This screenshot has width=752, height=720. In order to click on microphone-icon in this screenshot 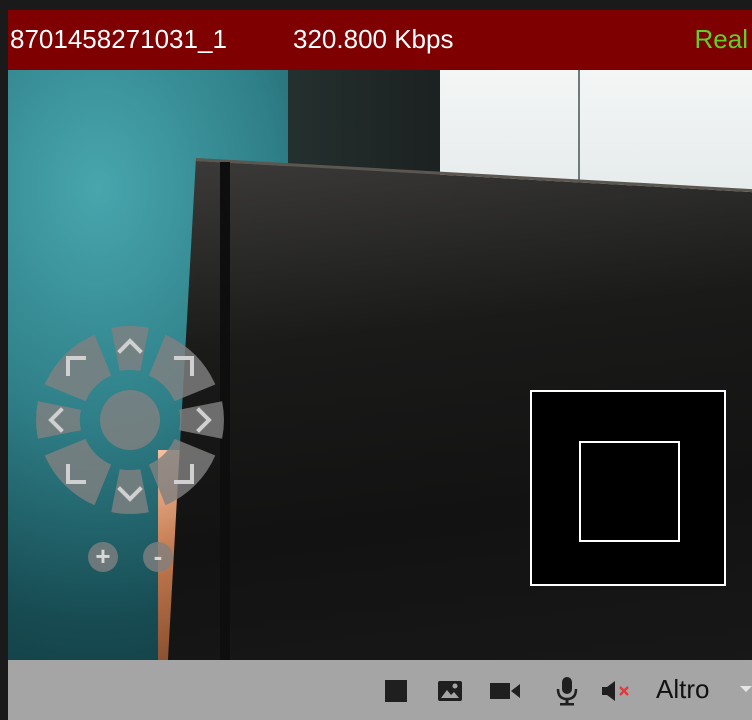, I will do `click(567, 691)`.